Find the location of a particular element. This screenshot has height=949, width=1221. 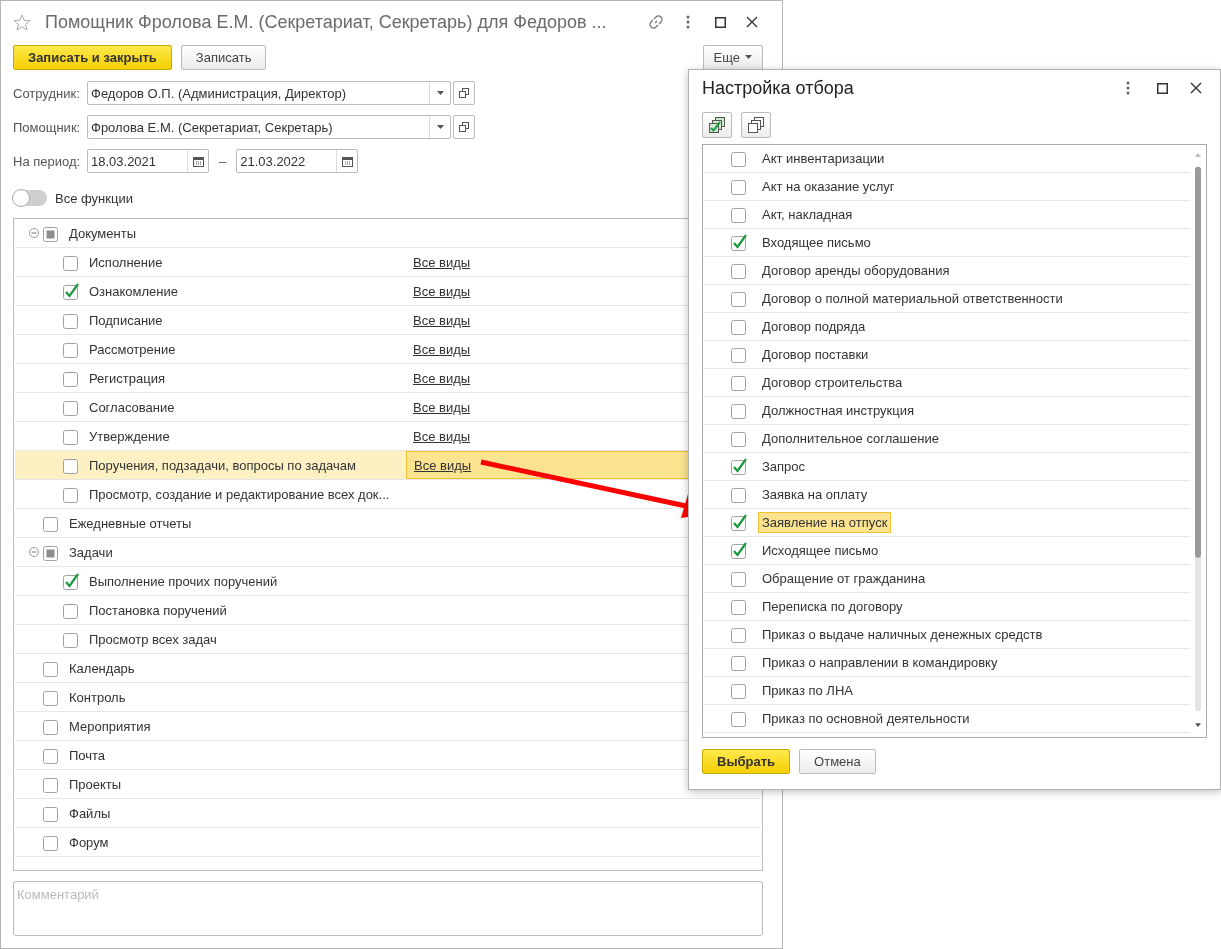

save-button: Записать is located at coordinates (223, 57).